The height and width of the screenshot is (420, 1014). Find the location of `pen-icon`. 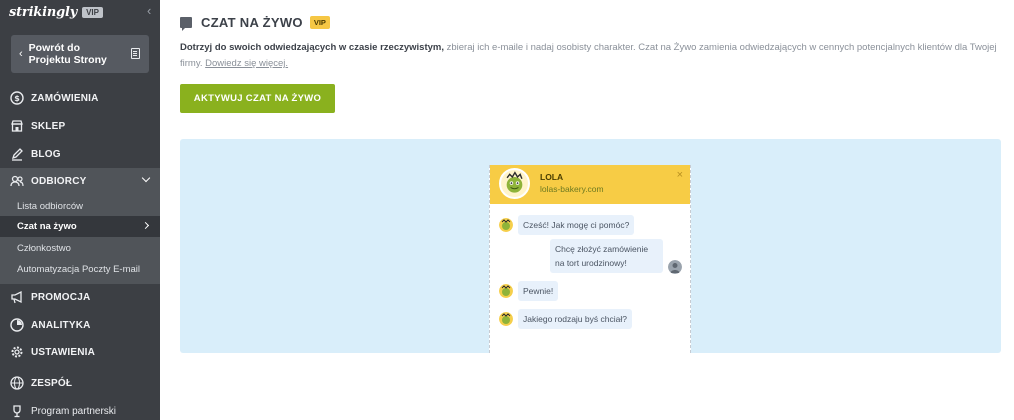

pen-icon is located at coordinates (17, 154).